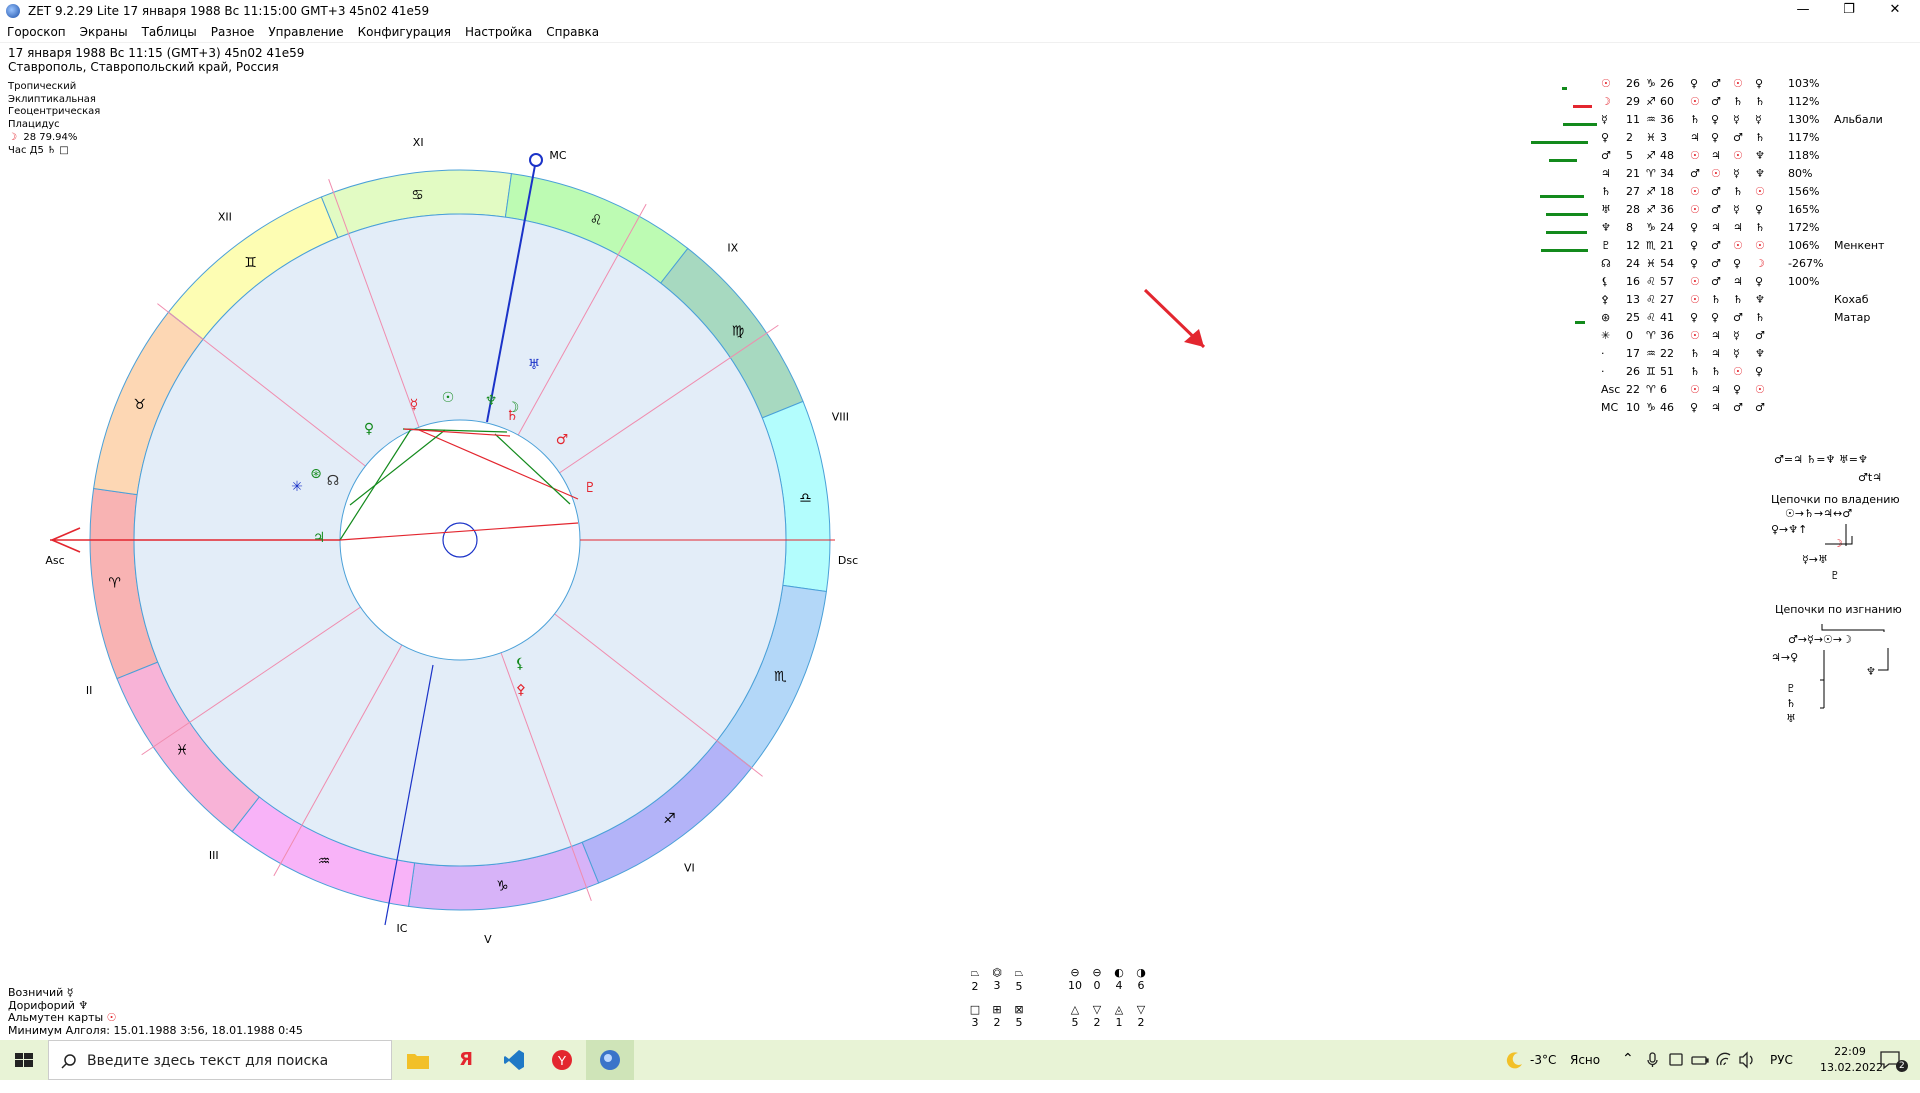 This screenshot has height=1093, width=1920. Describe the element at coordinates (1667, 173) in the screenshot. I see `table-cell-m: 34` at that location.